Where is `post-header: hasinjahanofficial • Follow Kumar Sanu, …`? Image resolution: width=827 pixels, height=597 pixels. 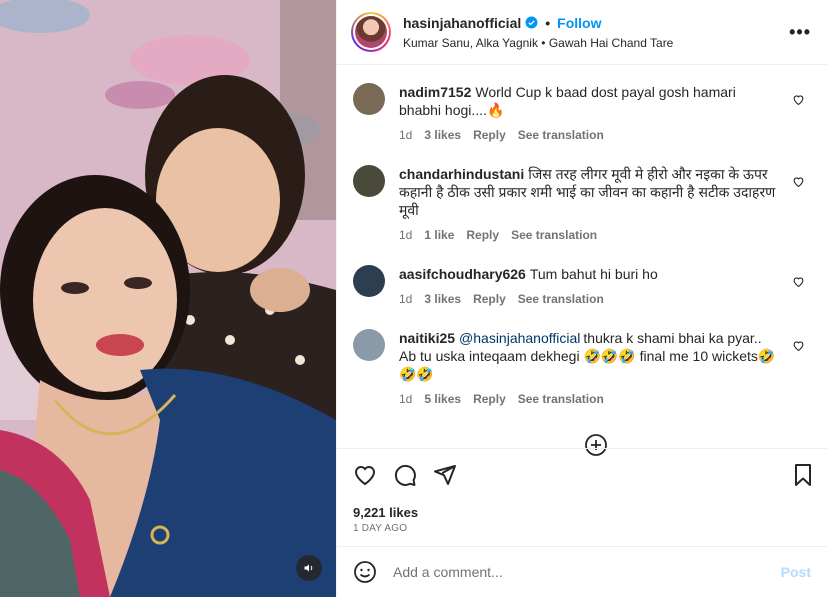
post-header: hasinjahanofficial • Follow Kumar Sanu, … is located at coordinates (582, 32).